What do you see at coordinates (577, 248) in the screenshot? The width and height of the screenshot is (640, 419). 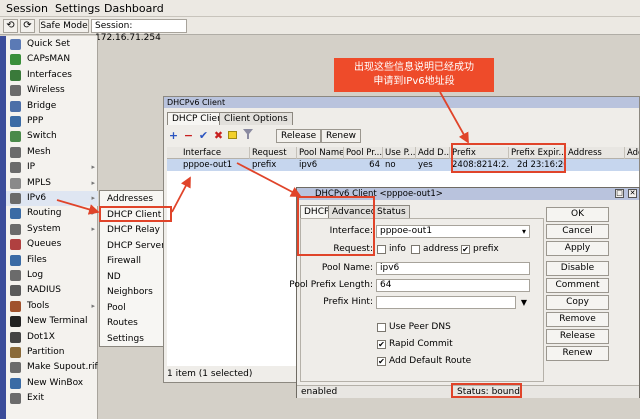 I see `apply-button: Apply` at bounding box center [577, 248].